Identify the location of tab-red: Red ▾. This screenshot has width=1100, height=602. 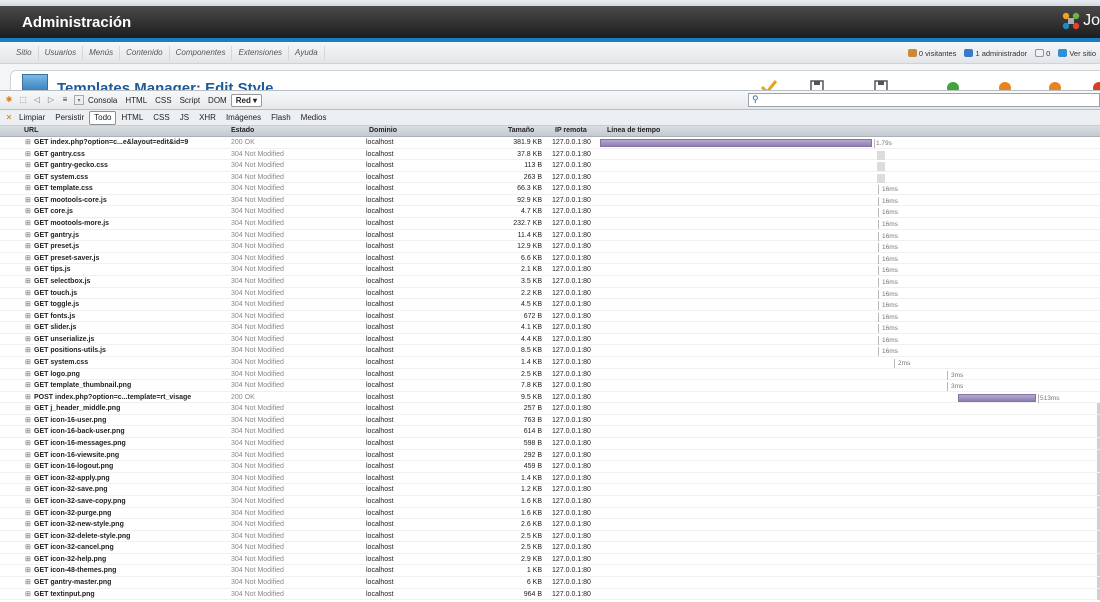
(246, 100).